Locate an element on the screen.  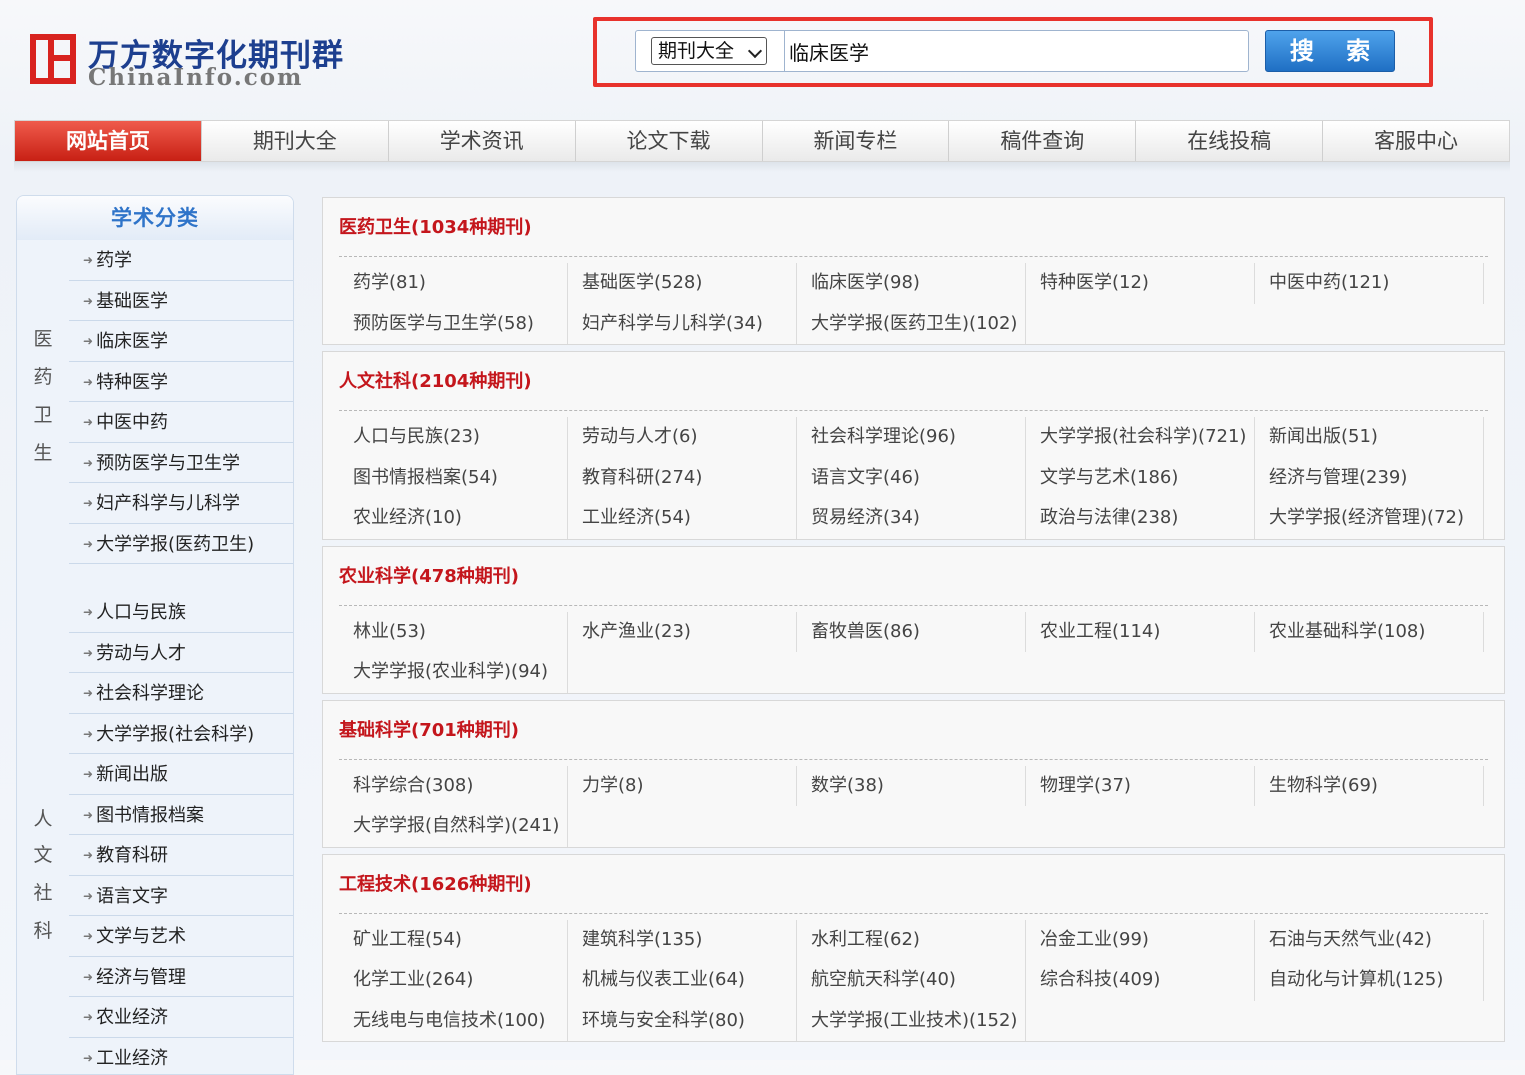
journal-category-link: 政治与法律(238) is located at coordinates (1140, 518).